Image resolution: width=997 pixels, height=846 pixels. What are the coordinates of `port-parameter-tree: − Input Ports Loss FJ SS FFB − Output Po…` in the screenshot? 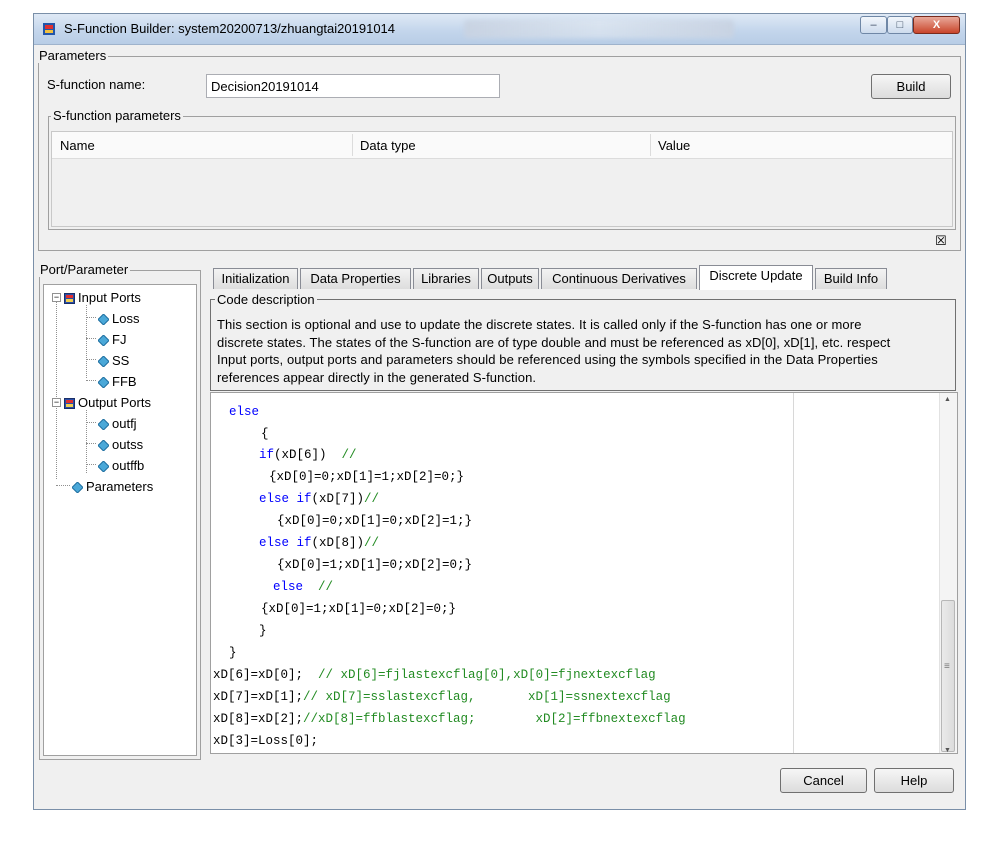 It's located at (120, 520).